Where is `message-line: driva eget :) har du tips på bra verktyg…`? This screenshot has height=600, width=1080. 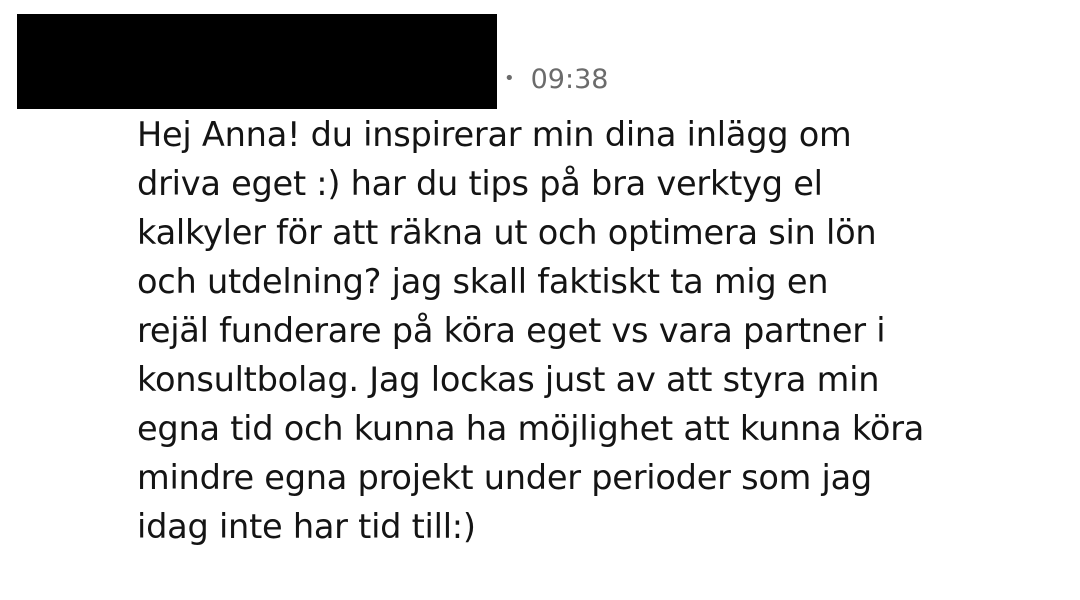 message-line: driva eget :) har du tips på bra verktyg… is located at coordinates (480, 183).